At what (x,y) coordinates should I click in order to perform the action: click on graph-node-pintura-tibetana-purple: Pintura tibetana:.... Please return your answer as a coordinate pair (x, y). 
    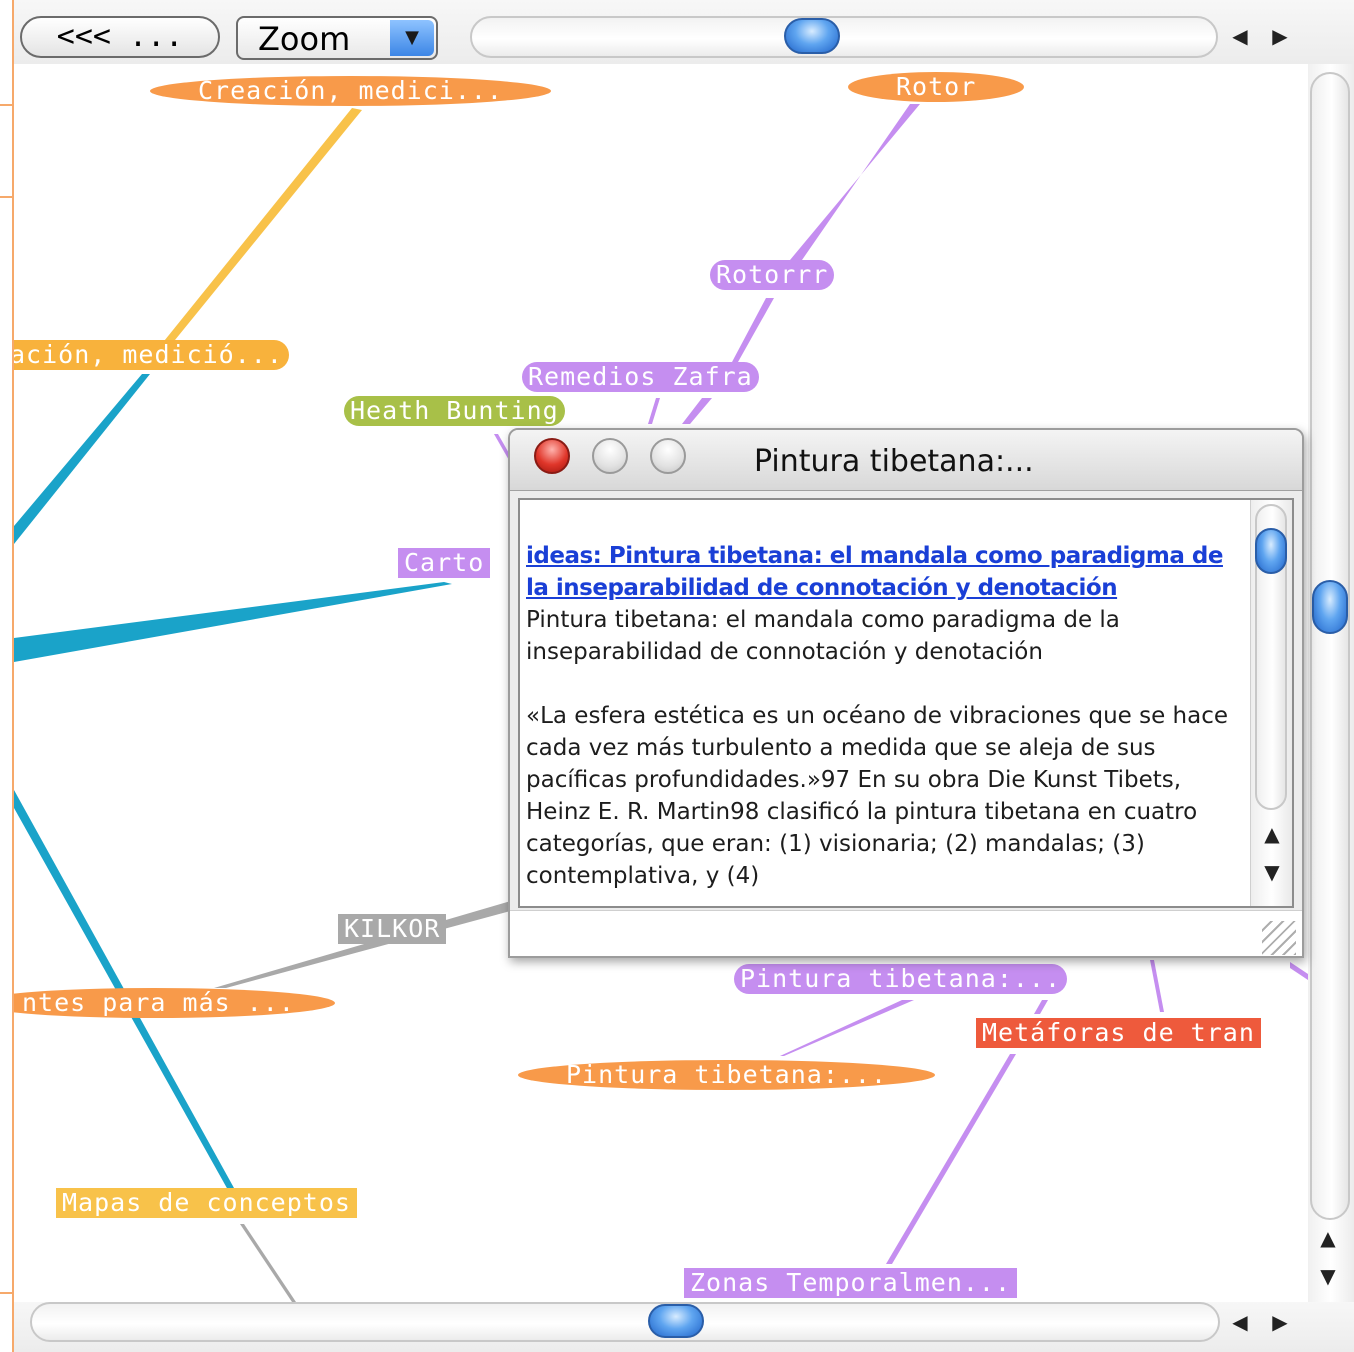
    Looking at the image, I should click on (901, 979).